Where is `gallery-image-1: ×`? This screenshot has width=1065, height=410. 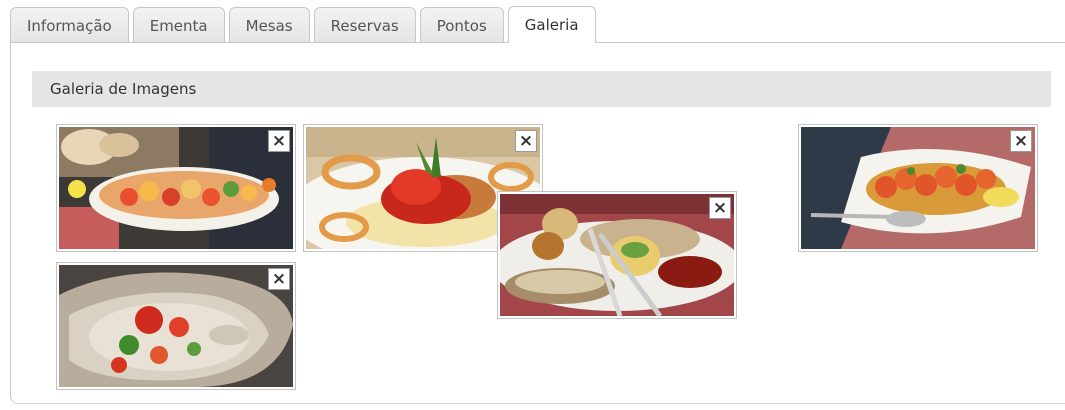
gallery-image-1: × is located at coordinates (176, 188).